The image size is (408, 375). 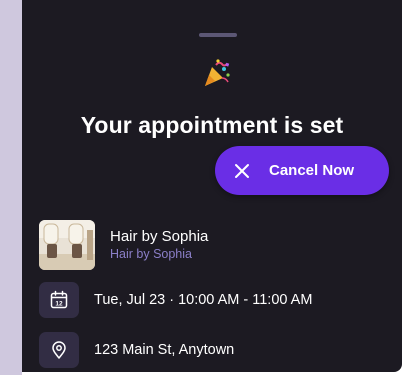 I want to click on appointment-address: 123 Main St, Anytown, so click(x=164, y=350).